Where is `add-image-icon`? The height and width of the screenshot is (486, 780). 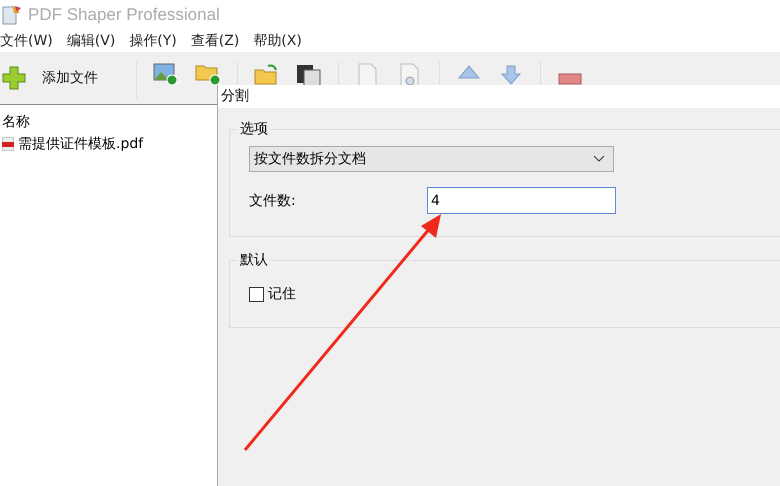 add-image-icon is located at coordinates (166, 74).